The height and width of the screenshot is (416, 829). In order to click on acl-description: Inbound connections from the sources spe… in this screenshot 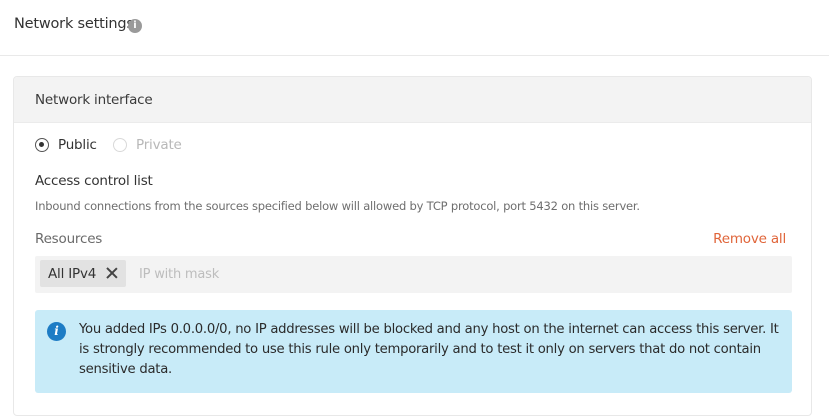, I will do `click(337, 206)`.